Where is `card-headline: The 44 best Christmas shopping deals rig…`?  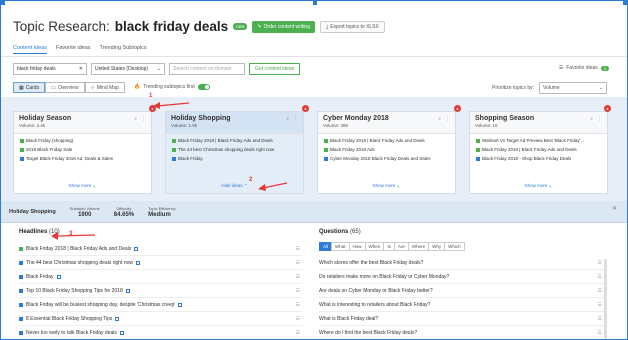 card-headline: The 44 best Christmas shopping deals rig… is located at coordinates (234, 149).